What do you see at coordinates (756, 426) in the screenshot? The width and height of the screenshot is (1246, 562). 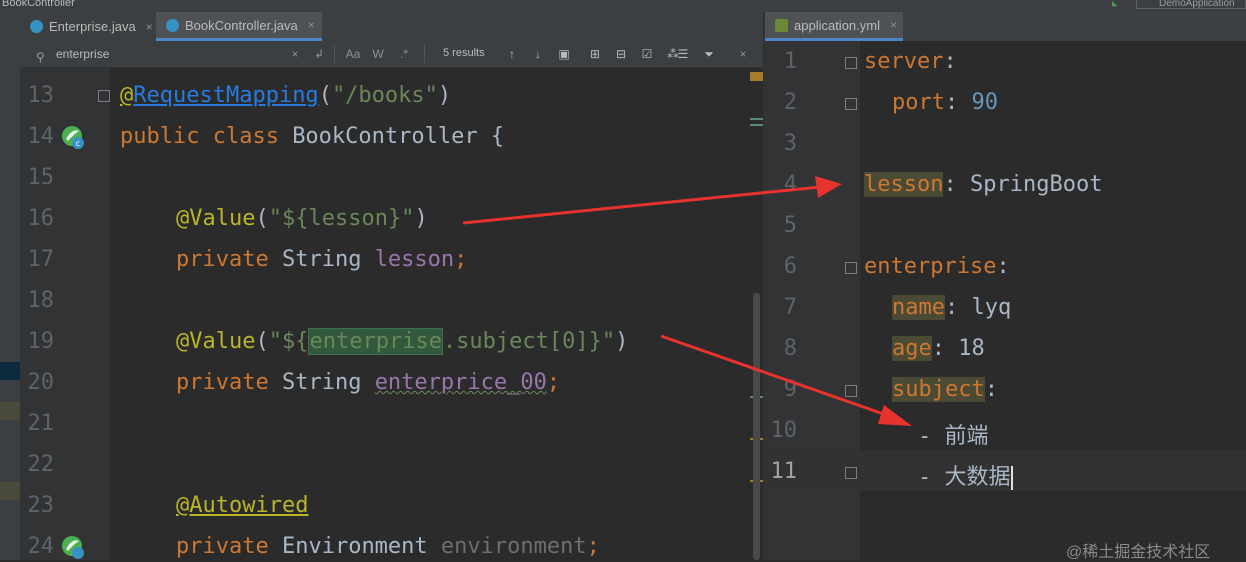 I see `scroll-thumb` at bounding box center [756, 426].